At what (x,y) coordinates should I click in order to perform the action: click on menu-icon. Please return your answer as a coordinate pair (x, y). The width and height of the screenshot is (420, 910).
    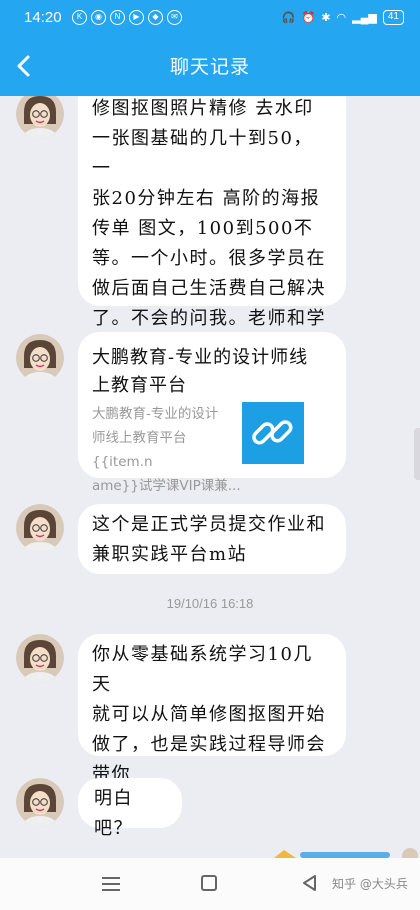
    Looking at the image, I should click on (111, 884).